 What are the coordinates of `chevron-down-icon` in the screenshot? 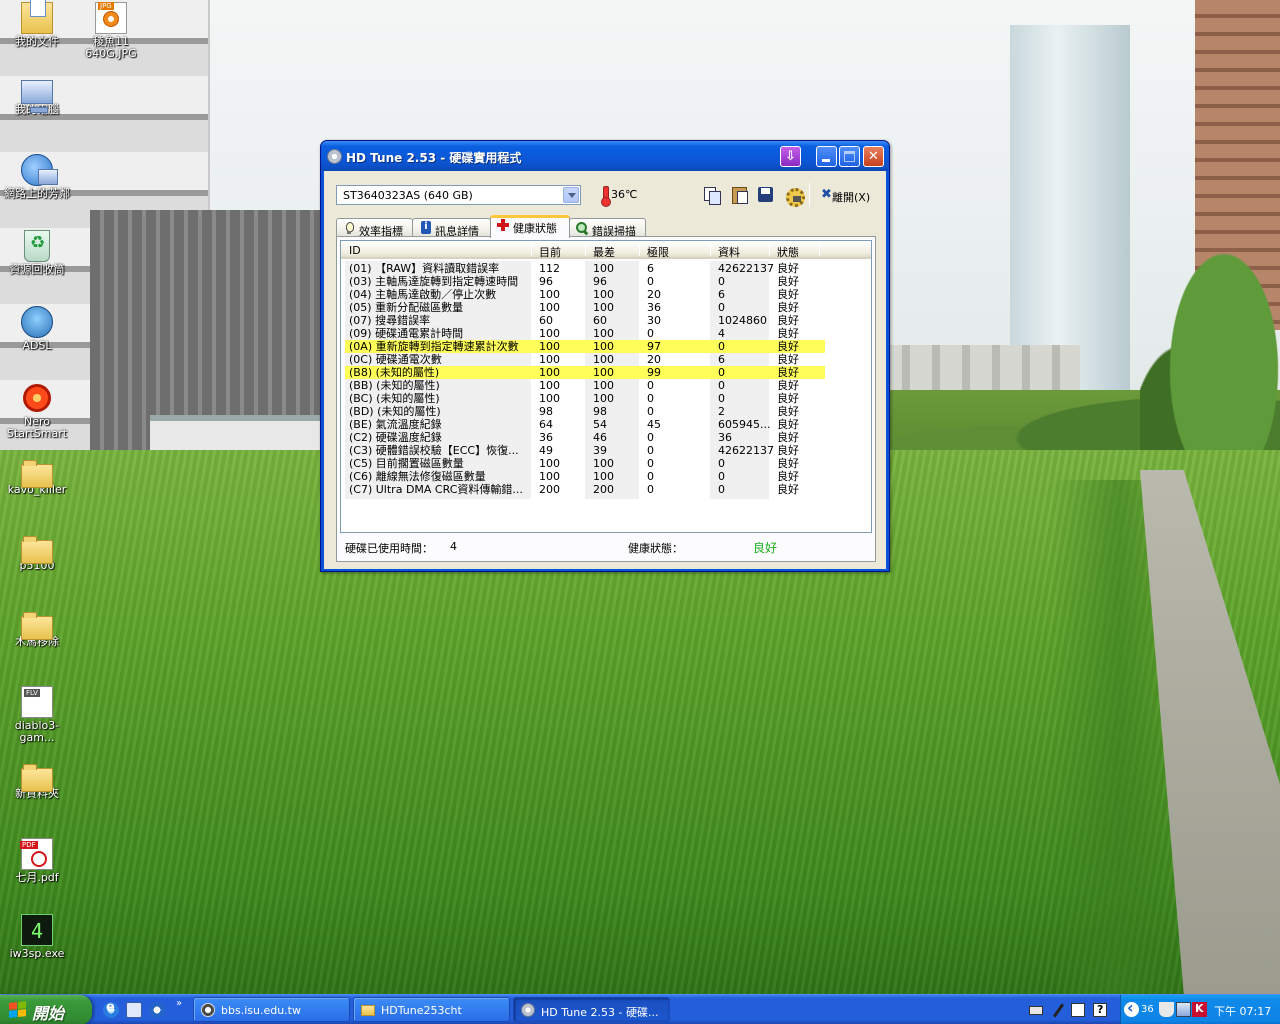 It's located at (571, 195).